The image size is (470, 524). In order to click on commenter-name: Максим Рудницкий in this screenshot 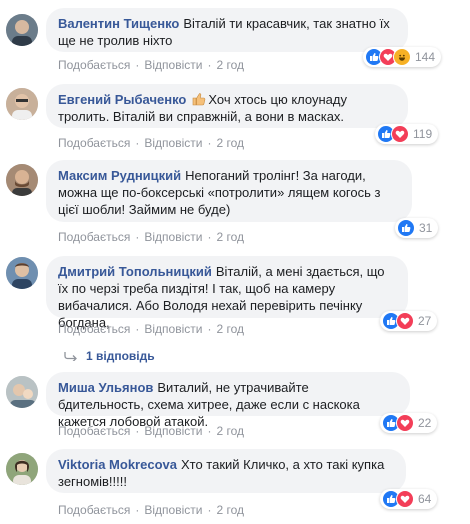, I will do `click(119, 175)`.